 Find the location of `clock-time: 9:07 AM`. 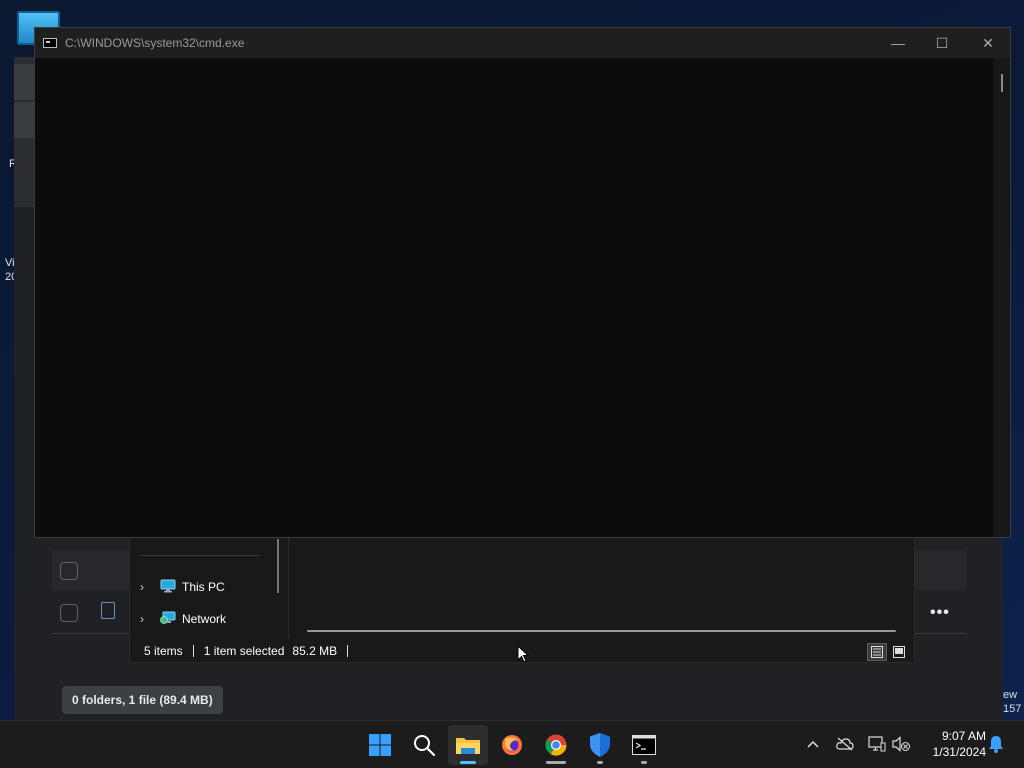

clock-time: 9:07 AM is located at coordinates (963, 736).